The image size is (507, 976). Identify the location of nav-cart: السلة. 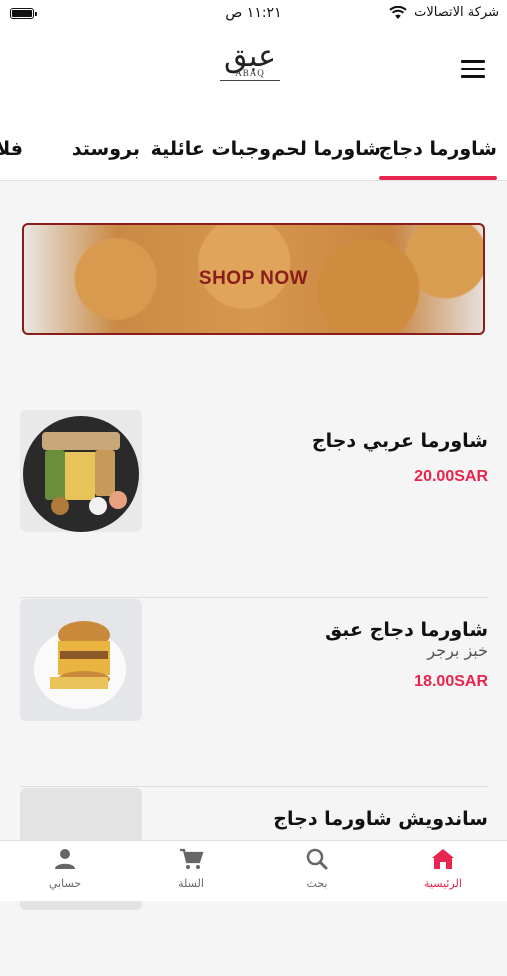
(191, 868).